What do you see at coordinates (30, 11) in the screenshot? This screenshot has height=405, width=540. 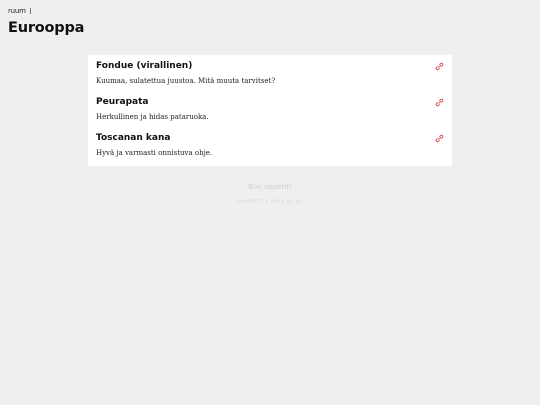 I see `logo-separator` at bounding box center [30, 11].